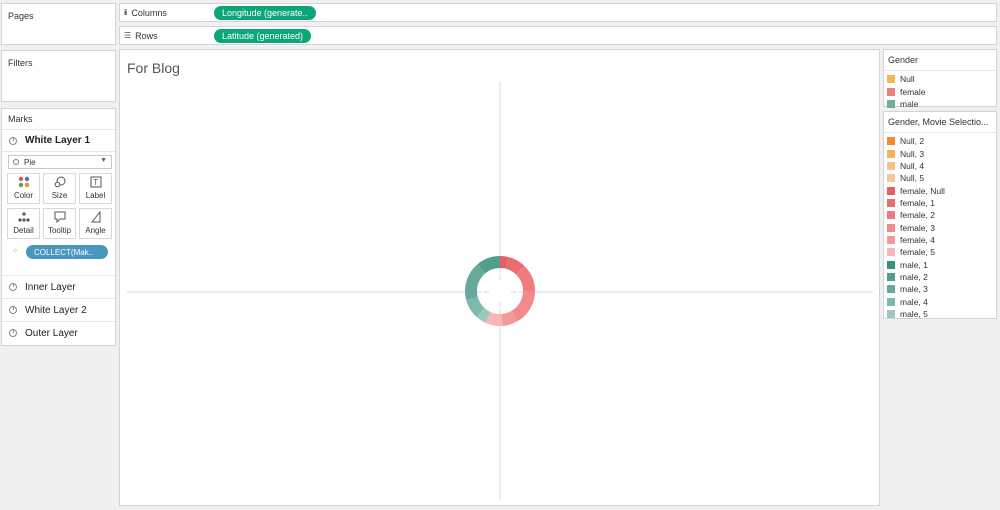 The height and width of the screenshot is (510, 1000). Describe the element at coordinates (914, 301) in the screenshot. I see `legend-label: male, 4` at that location.